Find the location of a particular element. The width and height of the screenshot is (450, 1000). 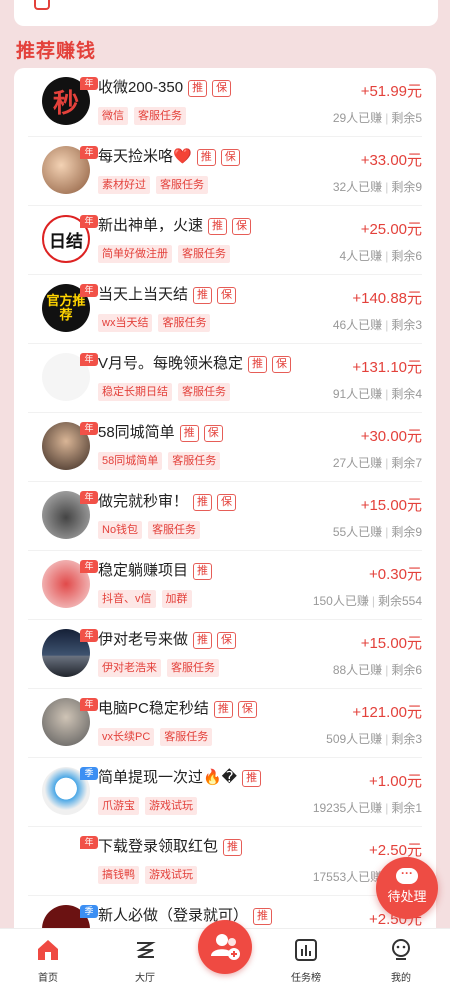

task-stats: 509人已赚 | 剩余3 is located at coordinates (374, 738).